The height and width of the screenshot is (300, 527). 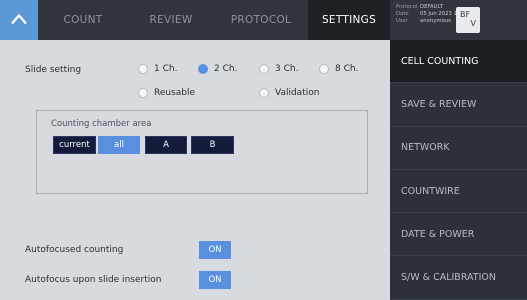 What do you see at coordinates (215, 280) in the screenshot?
I see `autofocus-slide-insertion-toggle: ON` at bounding box center [215, 280].